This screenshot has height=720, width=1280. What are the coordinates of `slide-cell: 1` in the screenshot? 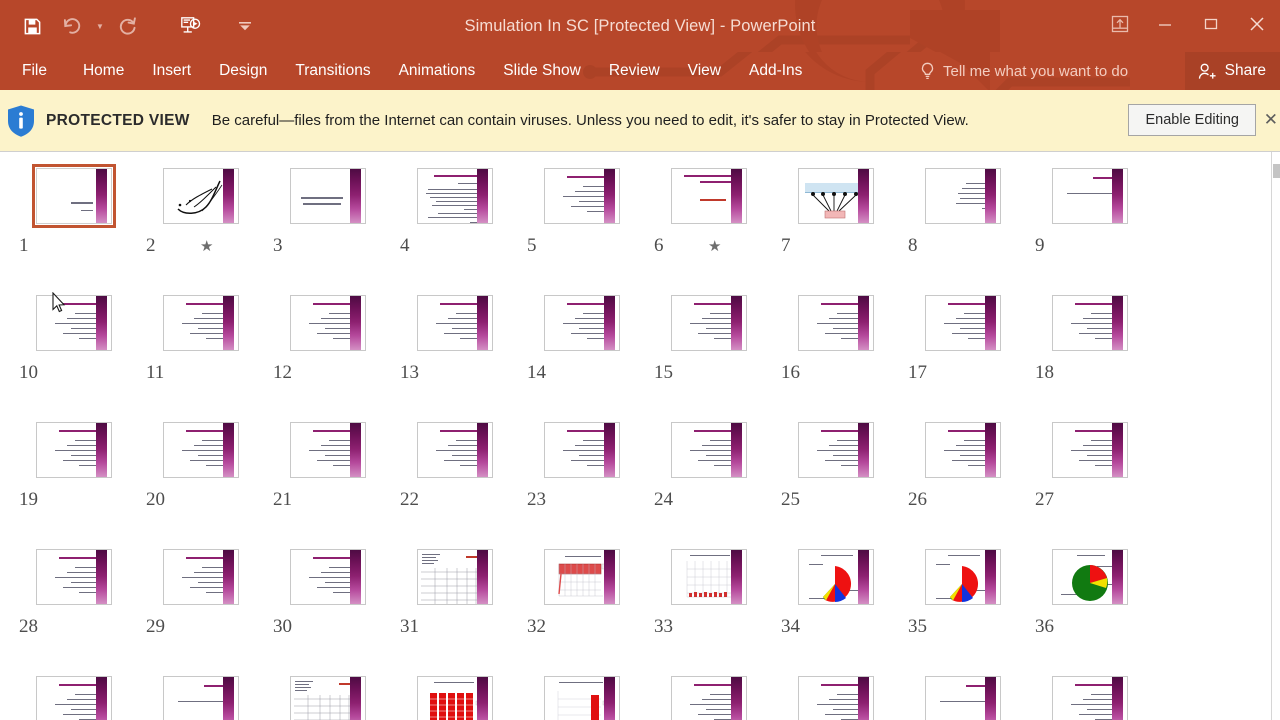 It's located at (73, 210).